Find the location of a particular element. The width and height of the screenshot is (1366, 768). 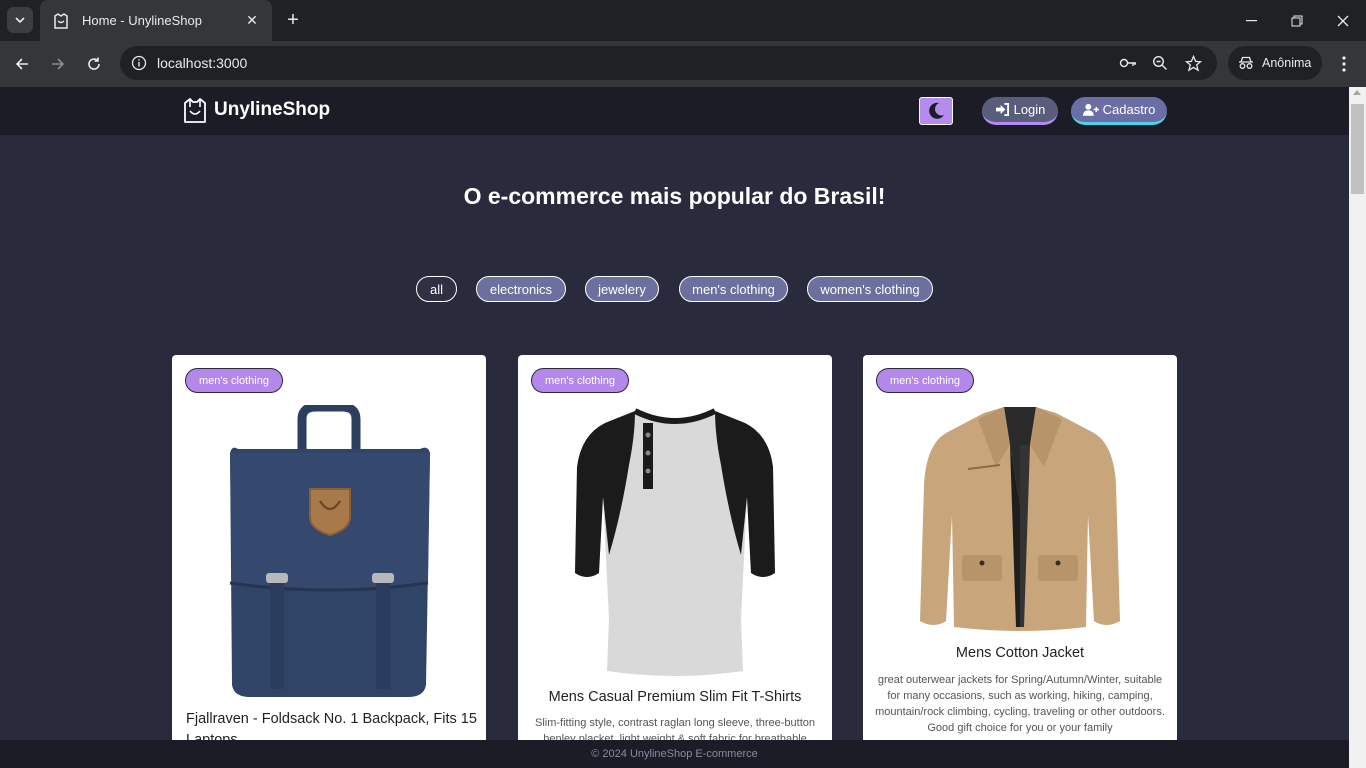

zoom-icon is located at coordinates (1160, 63).